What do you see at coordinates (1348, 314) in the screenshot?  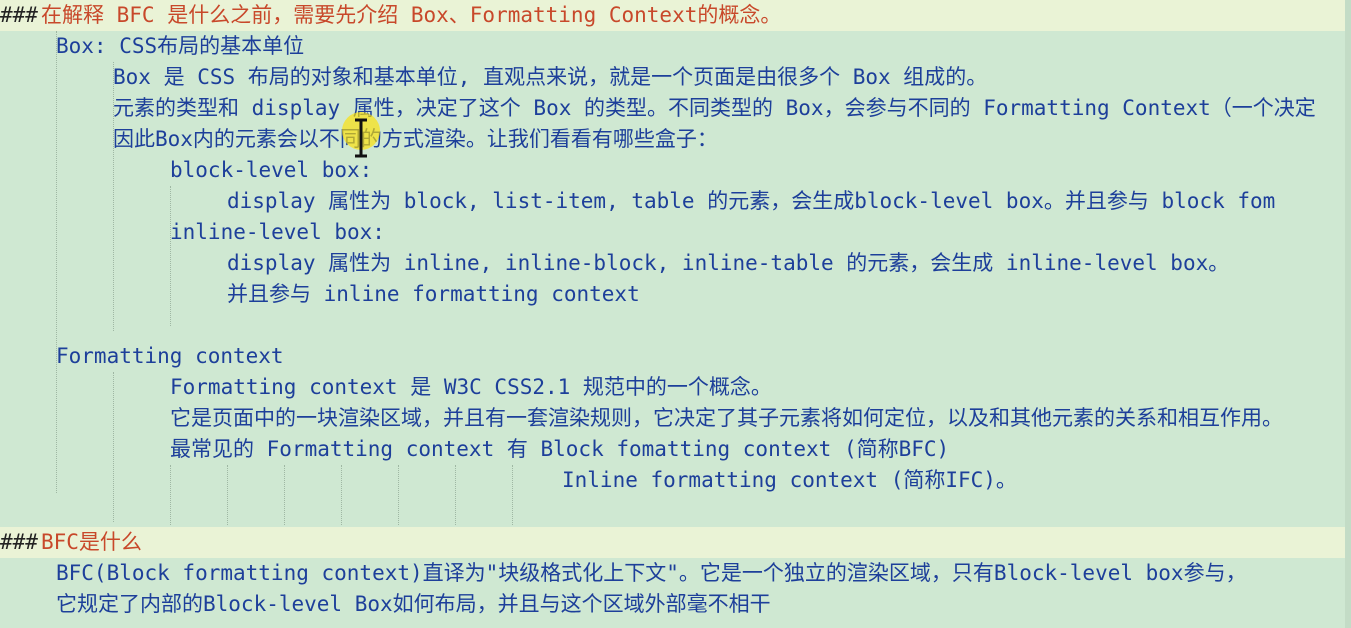 I see `vertical-scrollbar` at bounding box center [1348, 314].